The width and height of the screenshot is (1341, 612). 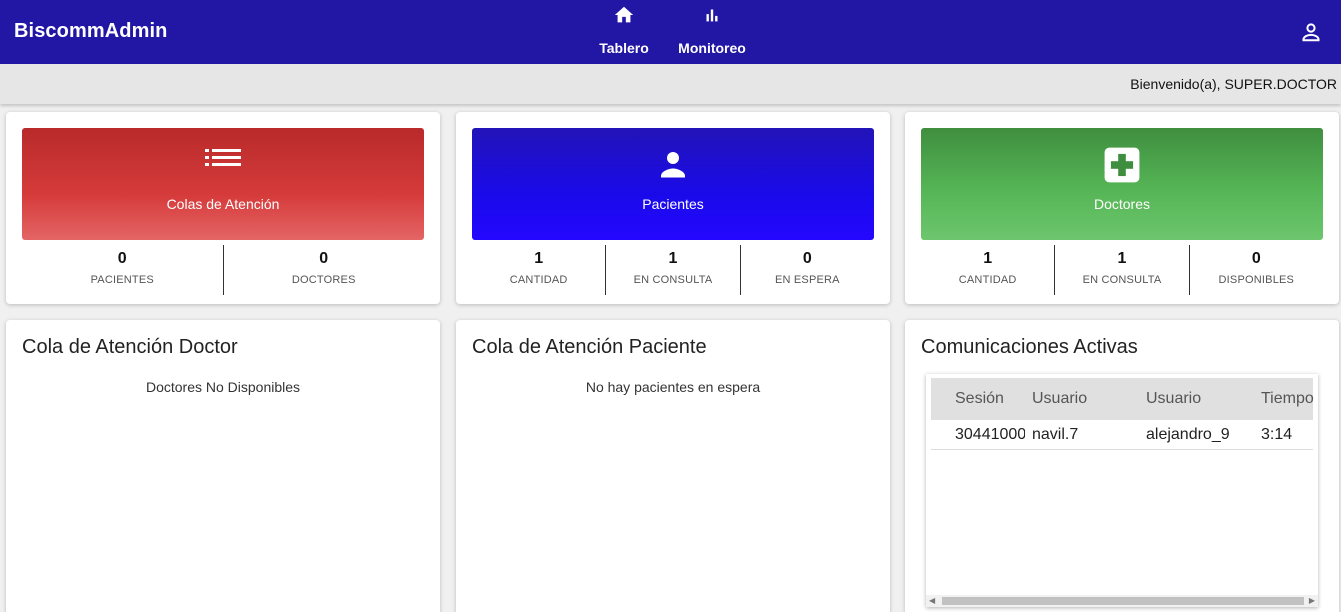 What do you see at coordinates (807, 280) in the screenshot?
I see `metric-label: EN ESPERA` at bounding box center [807, 280].